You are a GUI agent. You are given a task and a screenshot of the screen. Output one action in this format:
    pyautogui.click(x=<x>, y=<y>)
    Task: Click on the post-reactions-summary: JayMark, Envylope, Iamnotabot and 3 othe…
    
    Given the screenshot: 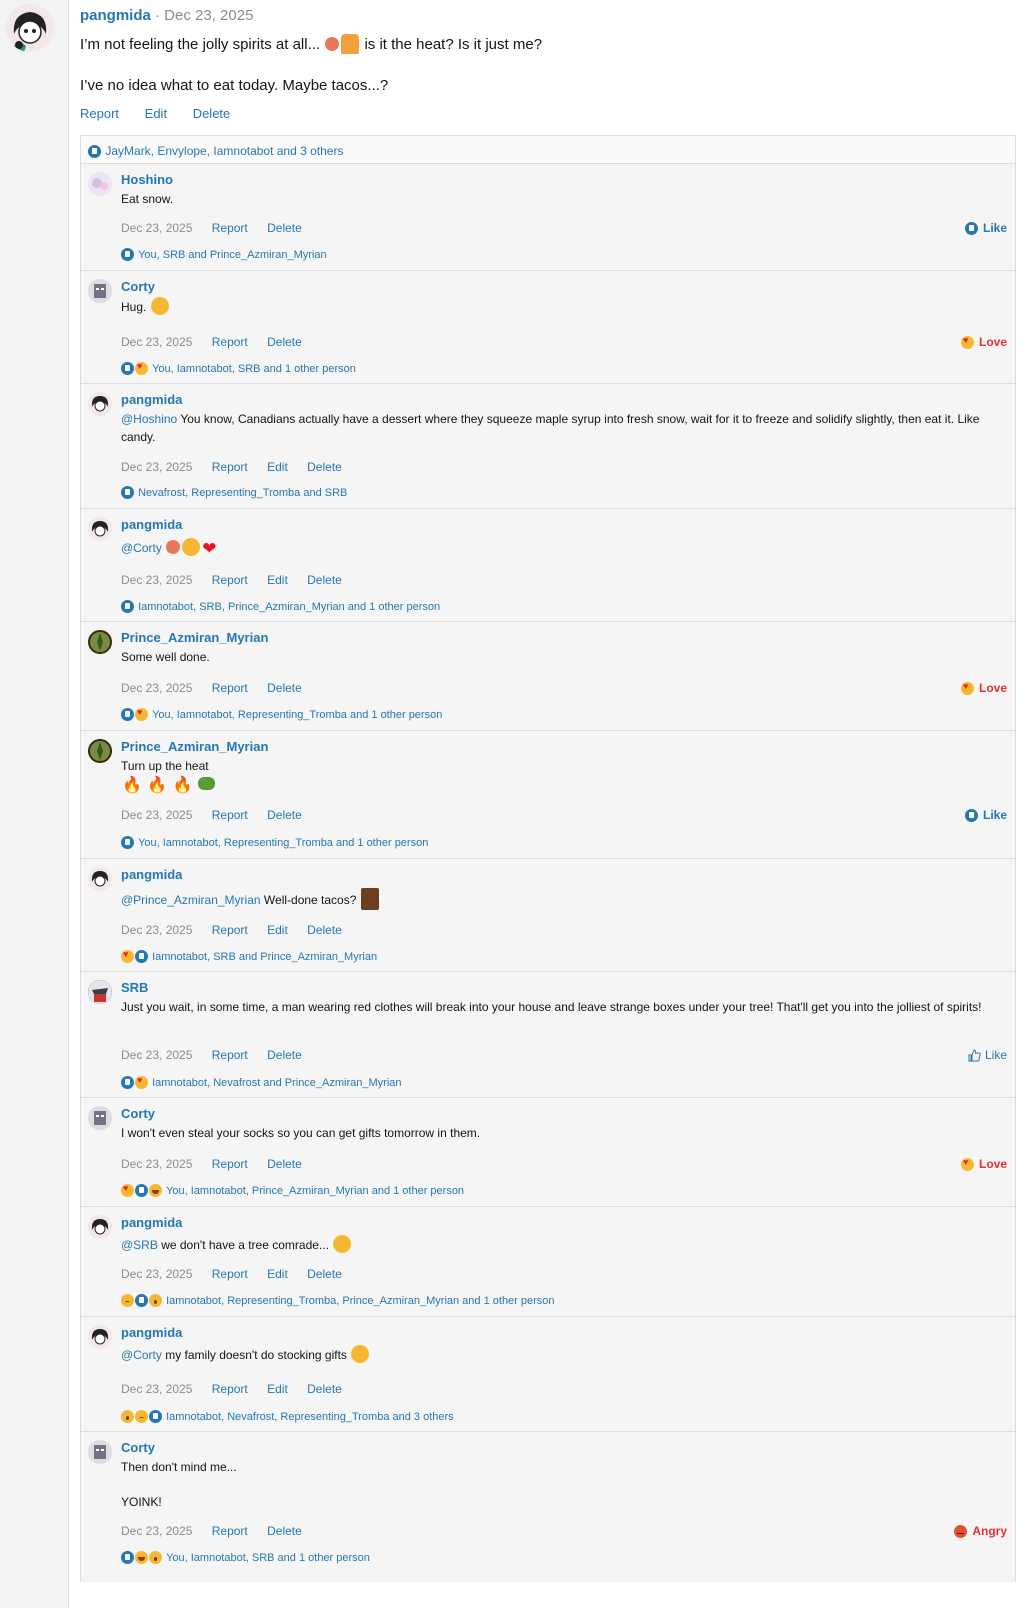 What is the action you would take?
    pyautogui.click(x=224, y=151)
    